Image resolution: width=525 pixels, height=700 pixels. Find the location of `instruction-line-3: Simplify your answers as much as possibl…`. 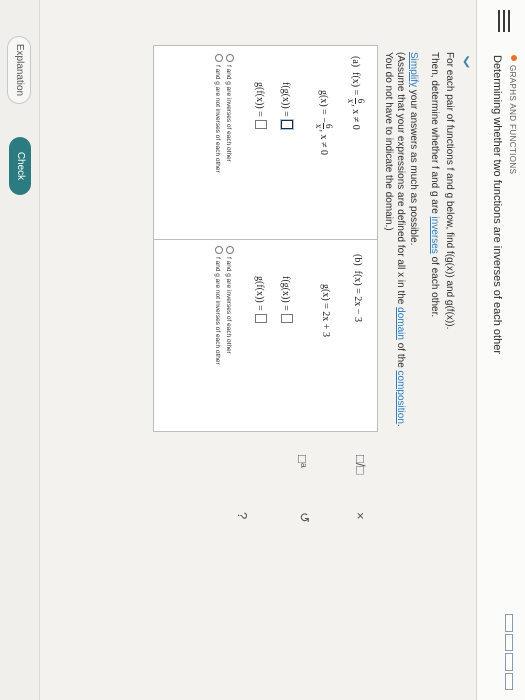

instruction-line-3: Simplify your answers as much as possibl… is located at coordinates (413, 149).